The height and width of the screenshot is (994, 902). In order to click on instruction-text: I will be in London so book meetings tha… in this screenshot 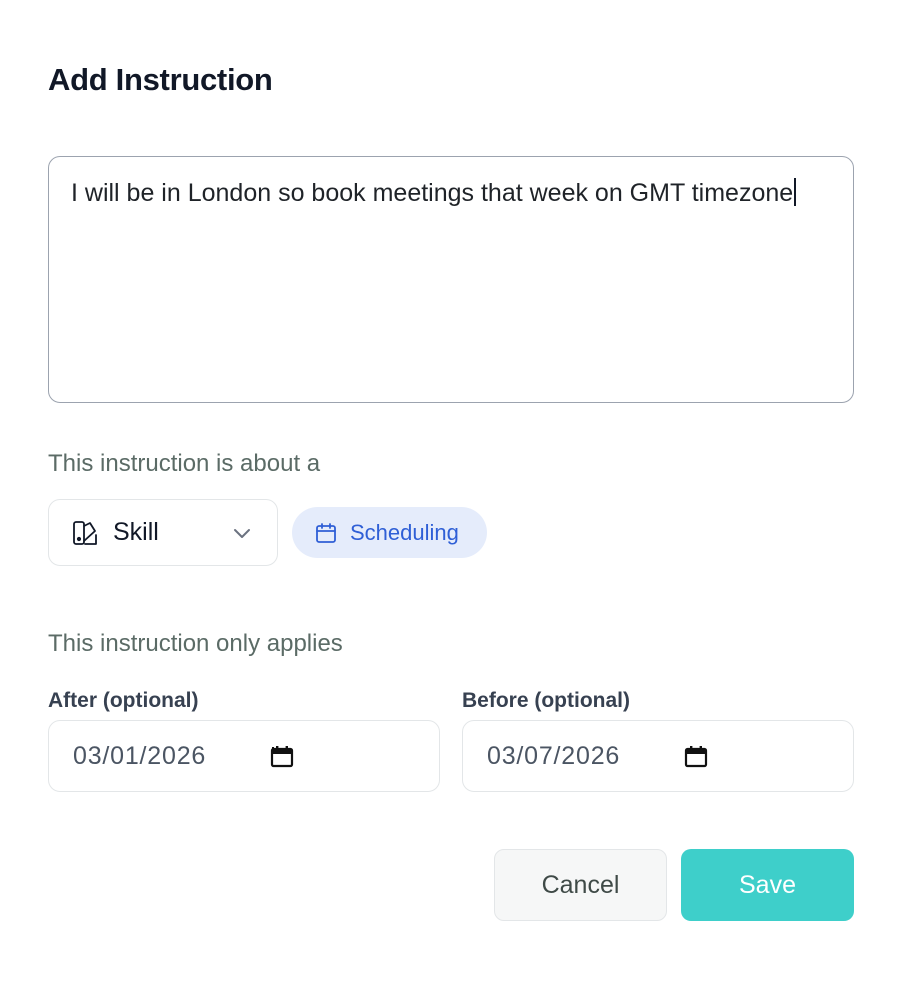, I will do `click(432, 193)`.